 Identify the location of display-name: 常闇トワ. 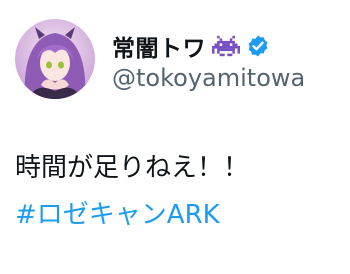
(159, 46).